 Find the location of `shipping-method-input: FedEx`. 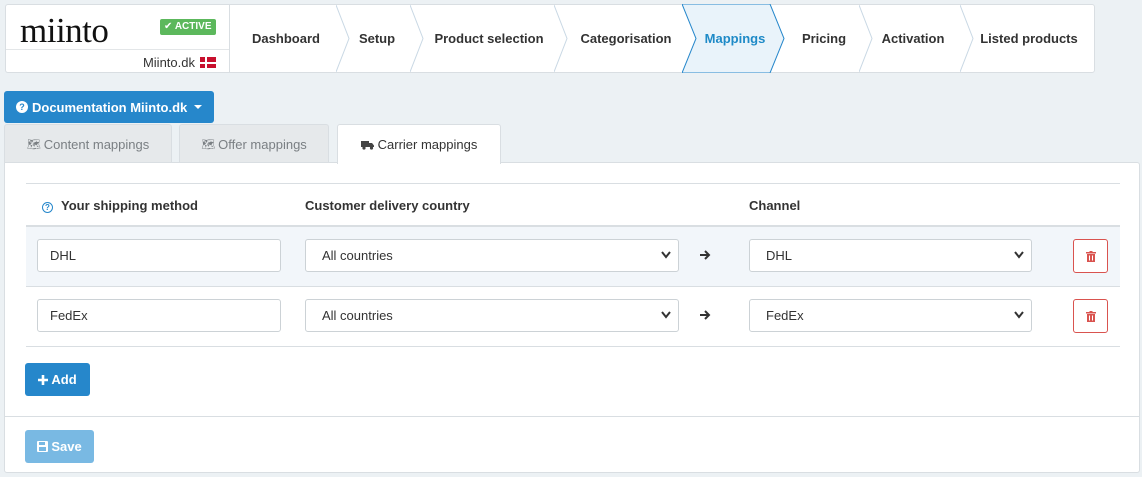

shipping-method-input: FedEx is located at coordinates (159, 315).